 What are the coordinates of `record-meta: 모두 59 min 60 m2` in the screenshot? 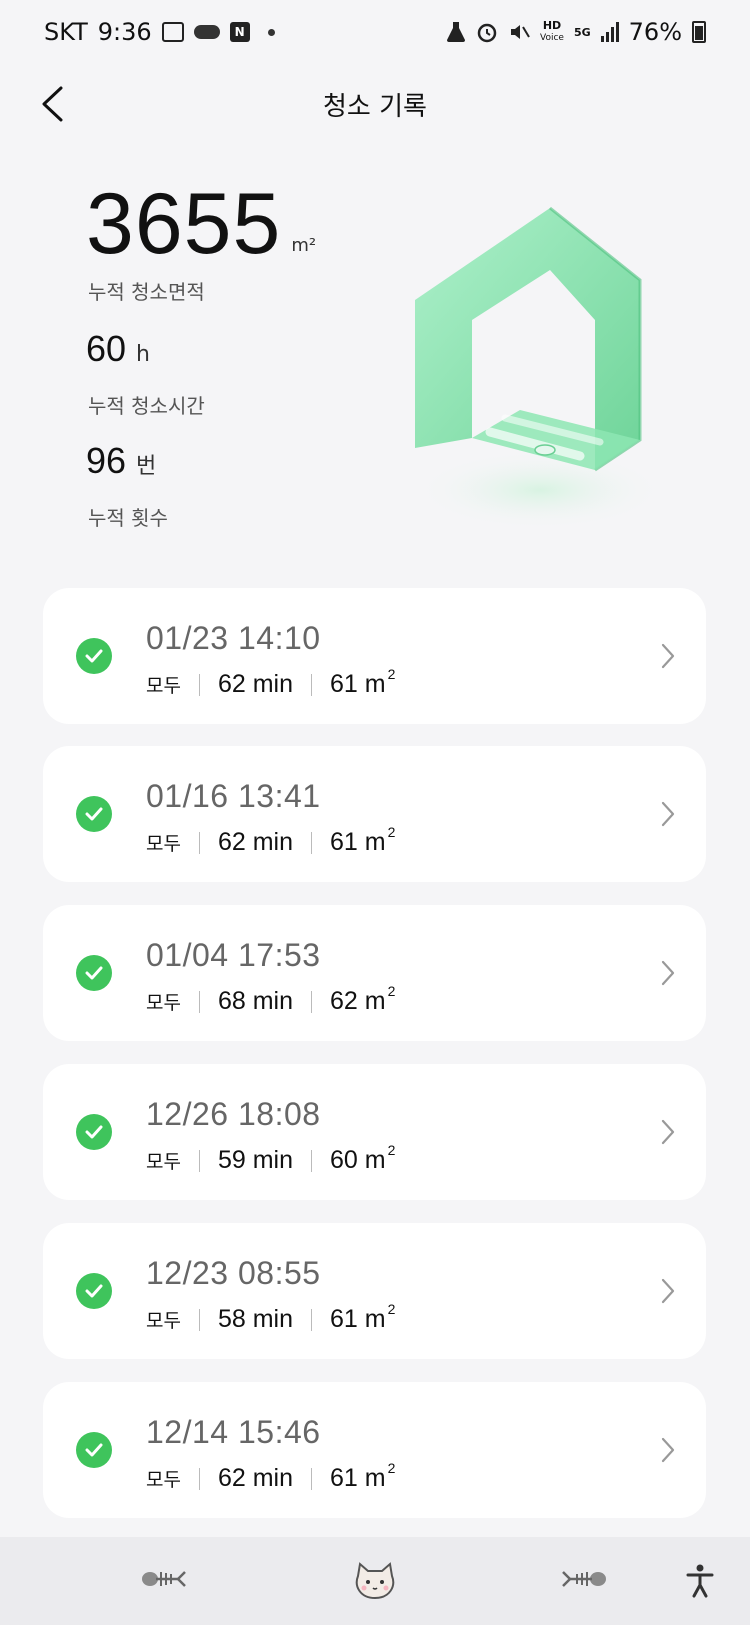 It's located at (270, 1158).